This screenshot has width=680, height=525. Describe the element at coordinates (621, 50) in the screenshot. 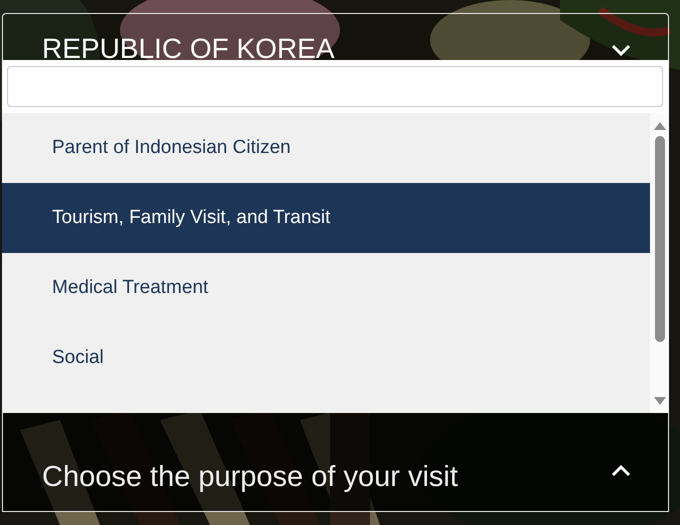

I see `chevron-down-icon` at that location.